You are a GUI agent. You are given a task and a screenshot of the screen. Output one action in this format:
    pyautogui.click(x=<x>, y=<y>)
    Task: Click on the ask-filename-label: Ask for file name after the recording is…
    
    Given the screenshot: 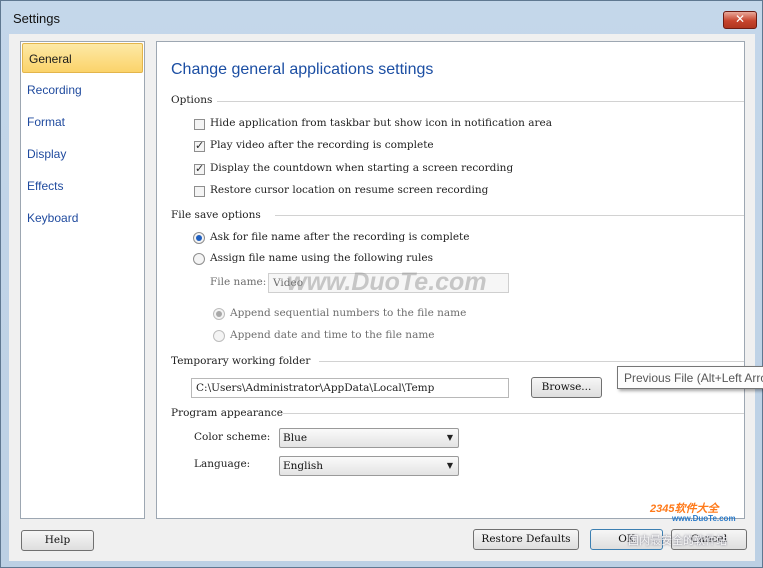 What is the action you would take?
    pyautogui.click(x=340, y=237)
    